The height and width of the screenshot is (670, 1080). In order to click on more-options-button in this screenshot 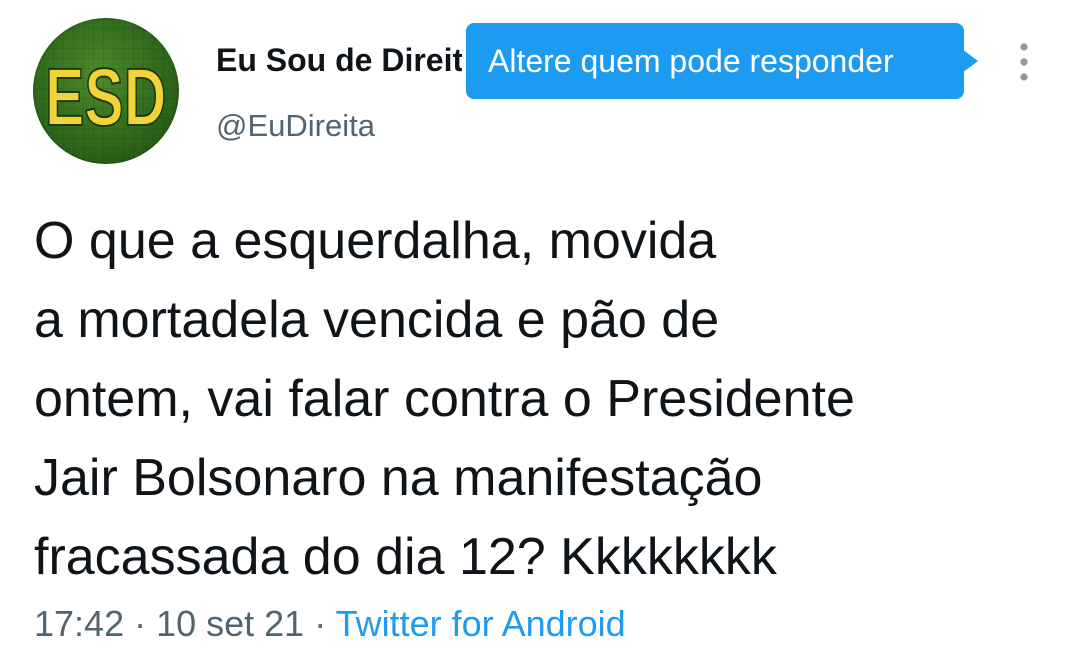, I will do `click(1024, 62)`.